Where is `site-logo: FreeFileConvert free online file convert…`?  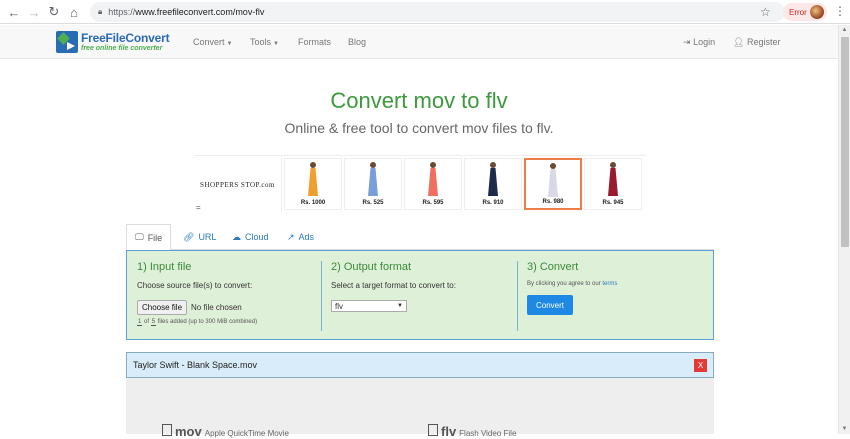
site-logo: FreeFileConvert free online file convert… is located at coordinates (113, 42).